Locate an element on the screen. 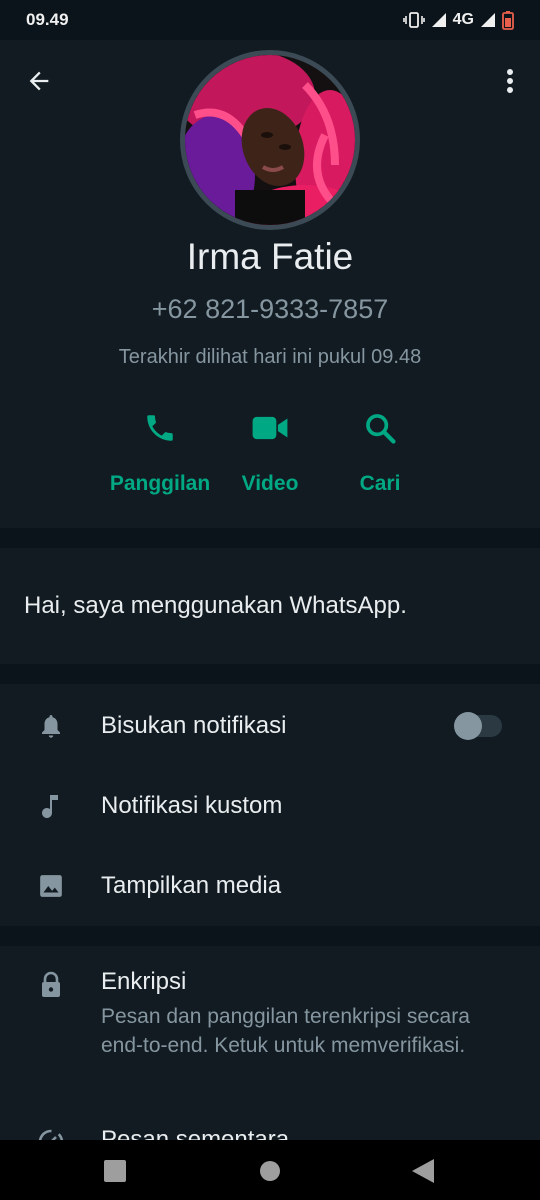  back-nav-button is located at coordinates (423, 1171).